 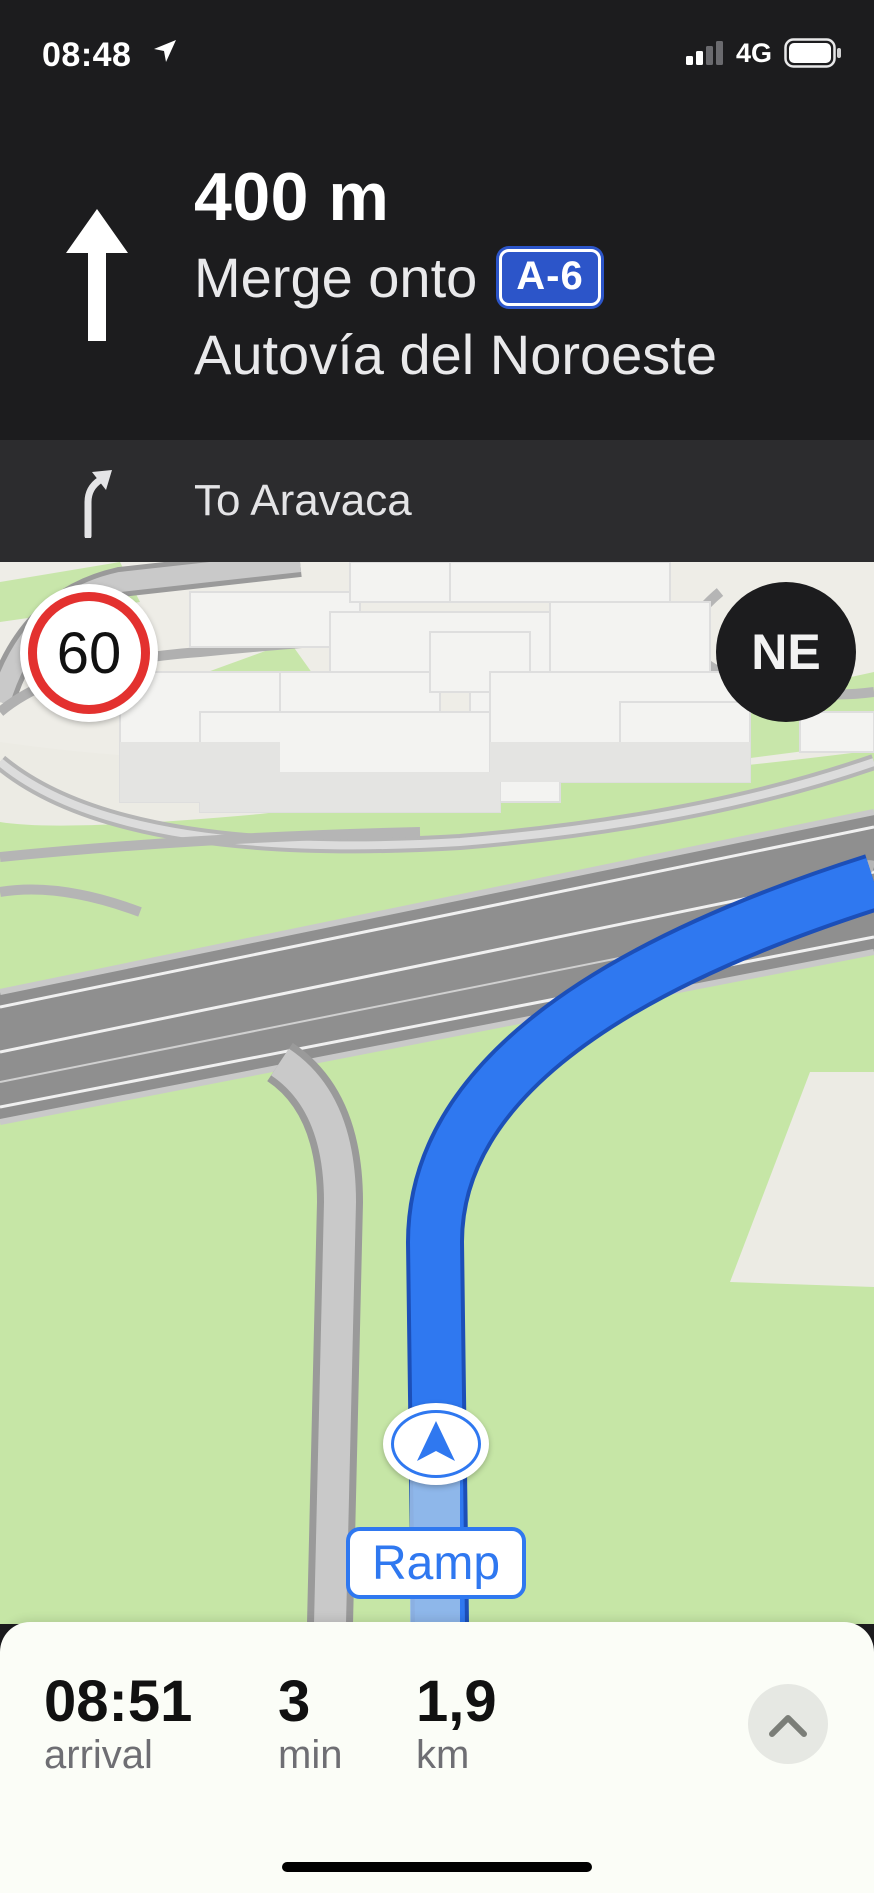 What do you see at coordinates (336, 277) in the screenshot?
I see `instruction-prefix: Merge onto` at bounding box center [336, 277].